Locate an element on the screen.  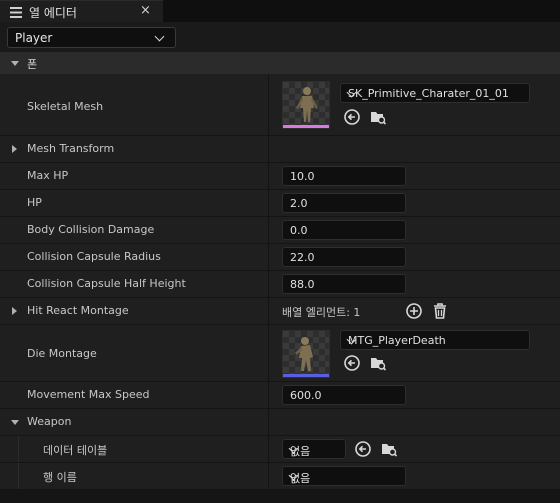
die-montage-label: Die Montage is located at coordinates (62, 353).